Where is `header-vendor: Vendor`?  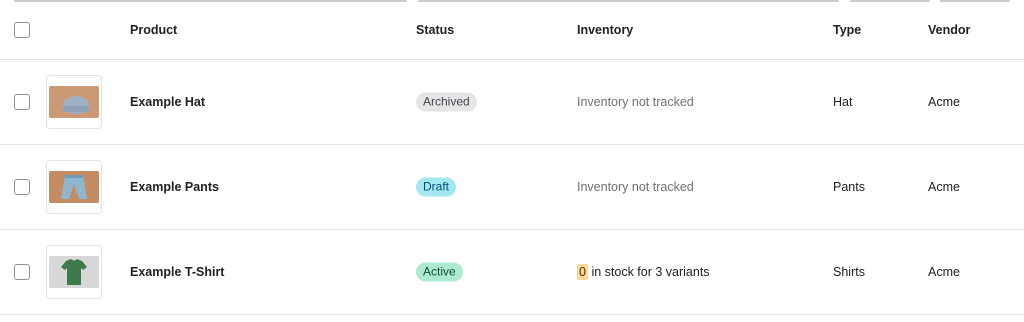 header-vendor: Vendor is located at coordinates (949, 30).